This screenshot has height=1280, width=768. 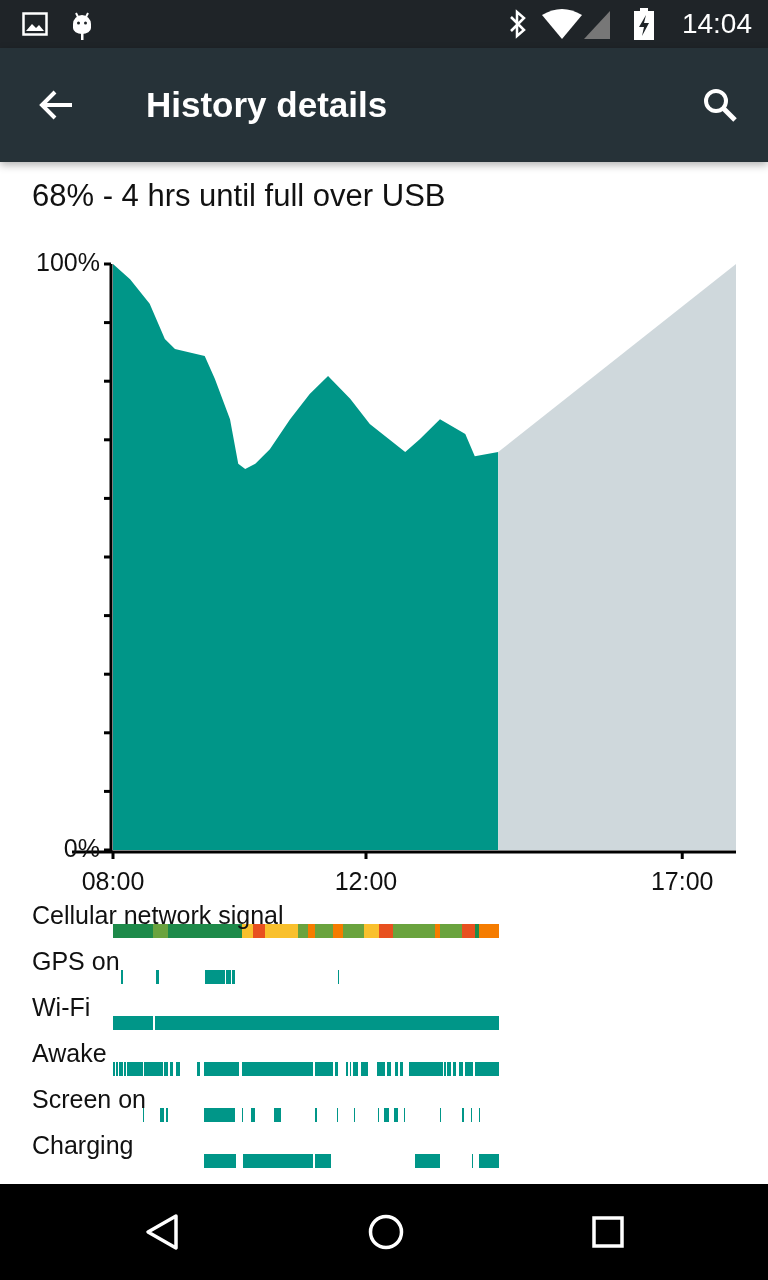 I want to click on x-tick-label: 12:00, so click(x=366, y=881).